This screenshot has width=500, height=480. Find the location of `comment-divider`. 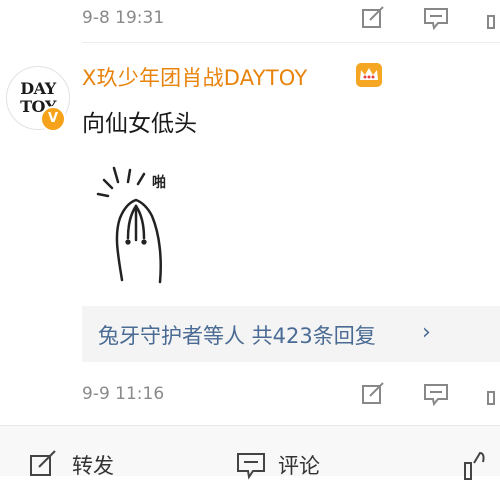

comment-divider is located at coordinates (291, 42).